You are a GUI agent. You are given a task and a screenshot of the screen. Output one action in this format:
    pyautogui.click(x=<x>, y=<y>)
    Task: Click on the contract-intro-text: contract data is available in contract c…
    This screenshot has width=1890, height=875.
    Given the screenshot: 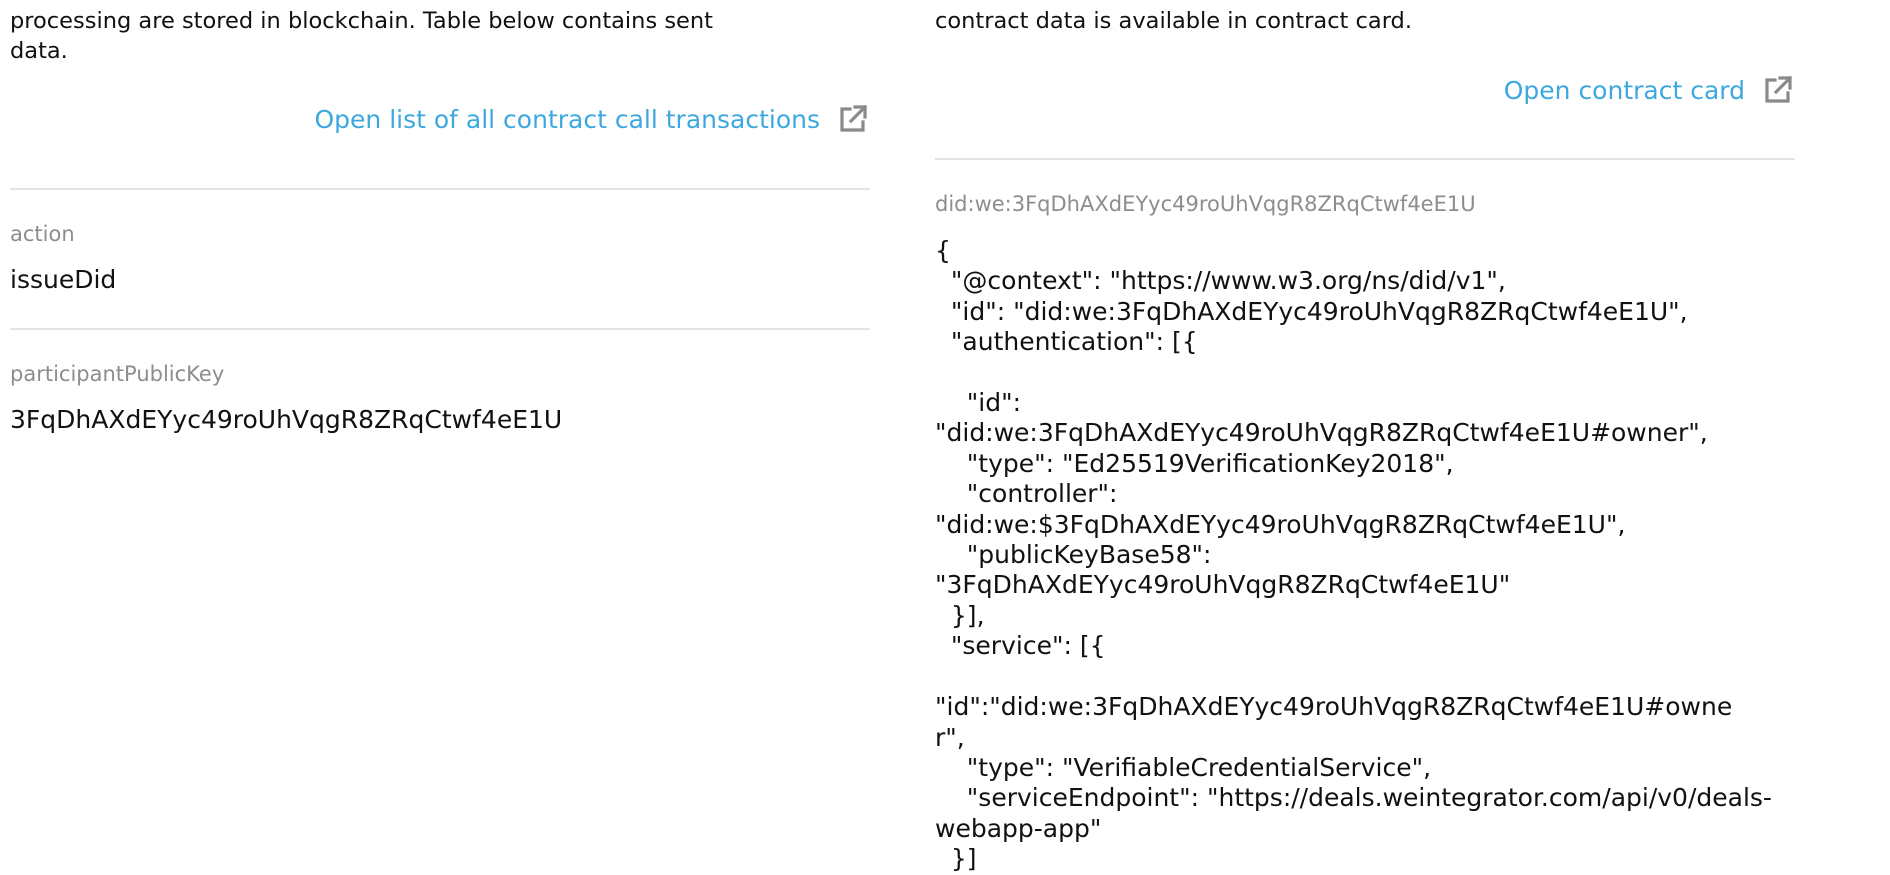 What is the action you would take?
    pyautogui.click(x=1173, y=21)
    